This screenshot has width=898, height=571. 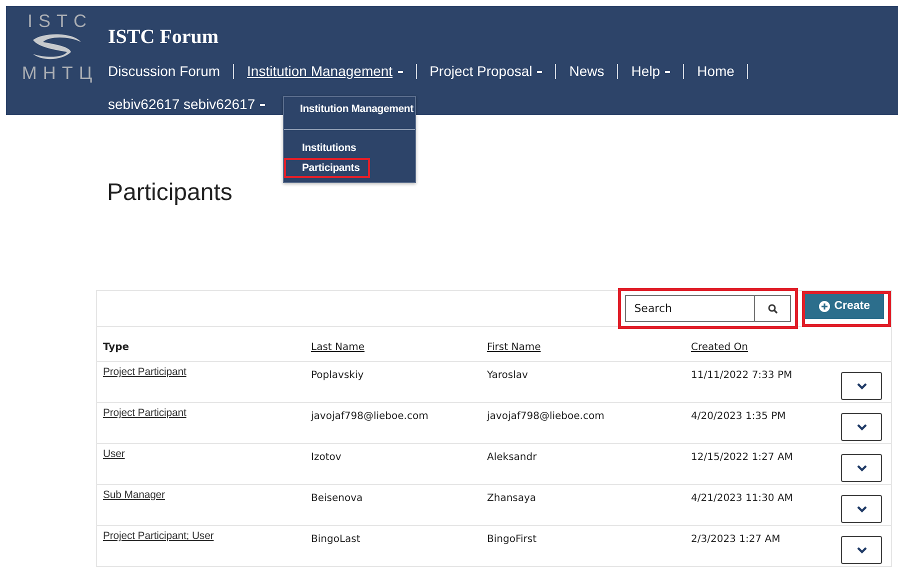 What do you see at coordinates (325, 71) in the screenshot?
I see `nav-link: Institution Management` at bounding box center [325, 71].